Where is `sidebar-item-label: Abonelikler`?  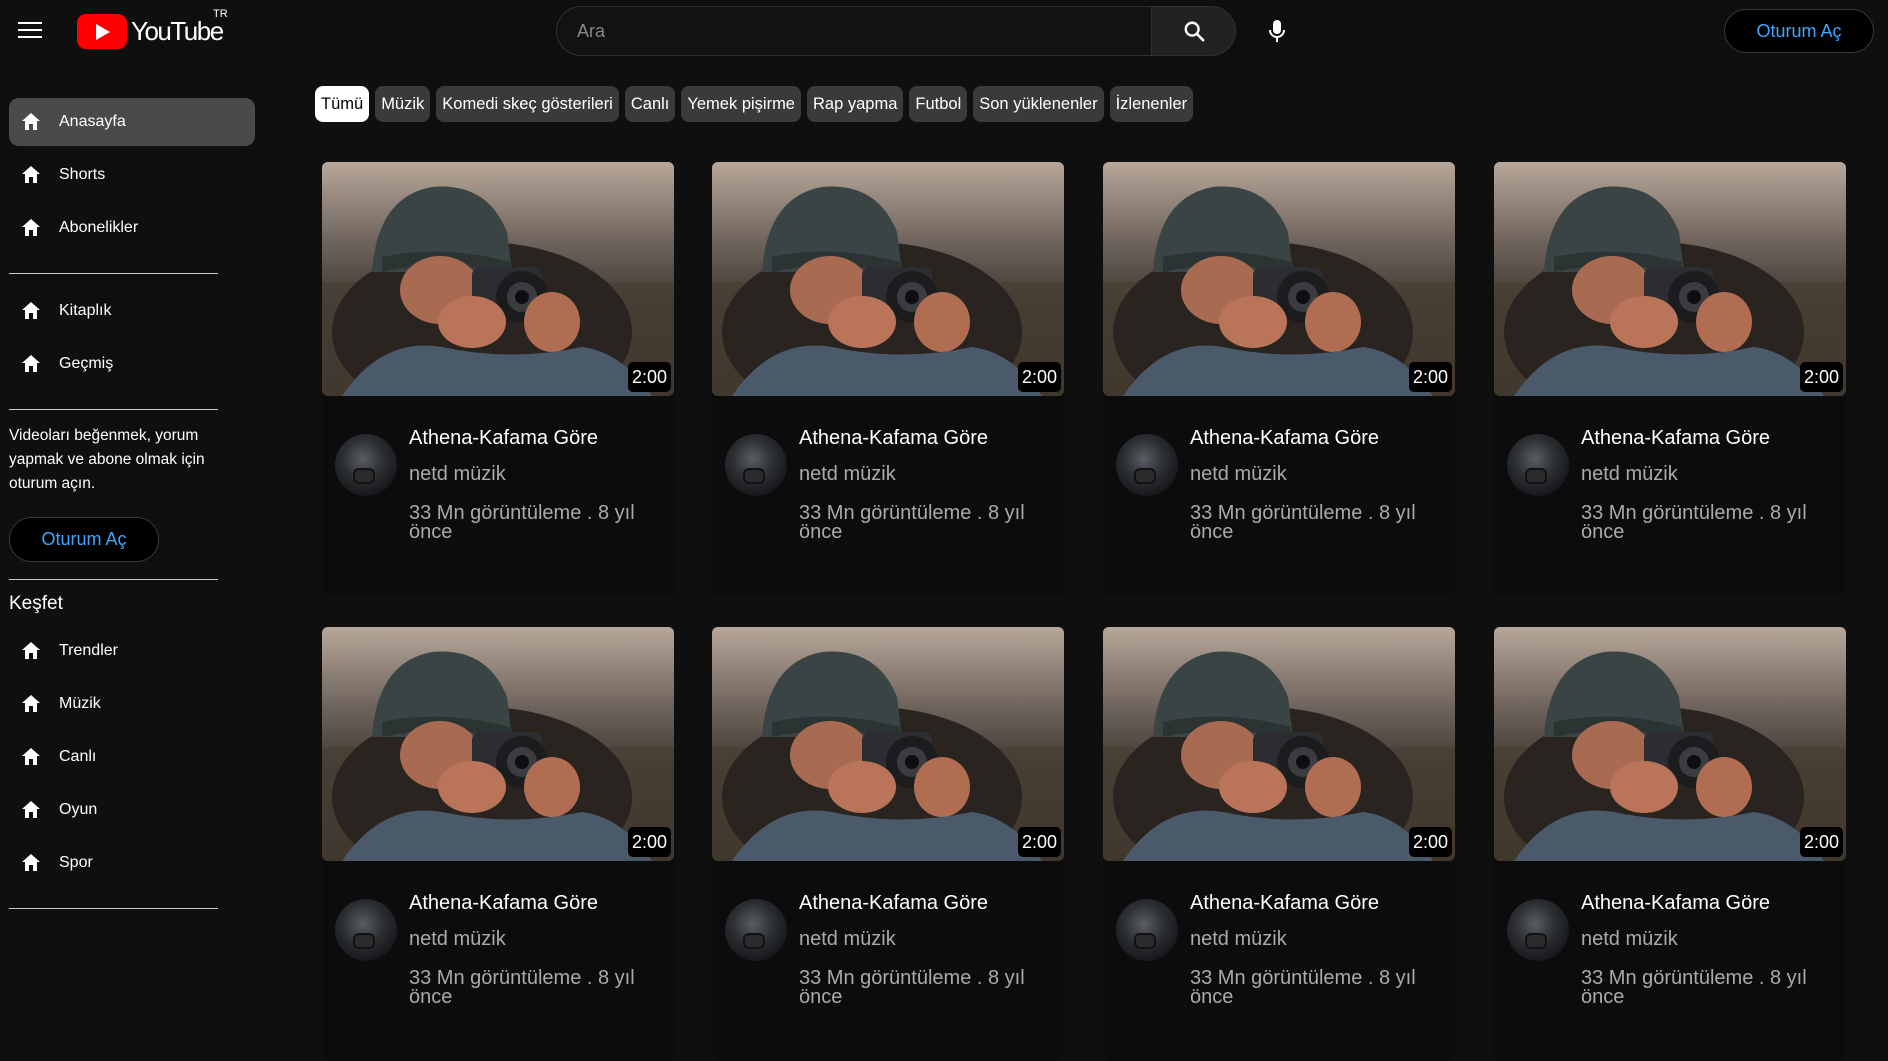 sidebar-item-label: Abonelikler is located at coordinates (99, 227).